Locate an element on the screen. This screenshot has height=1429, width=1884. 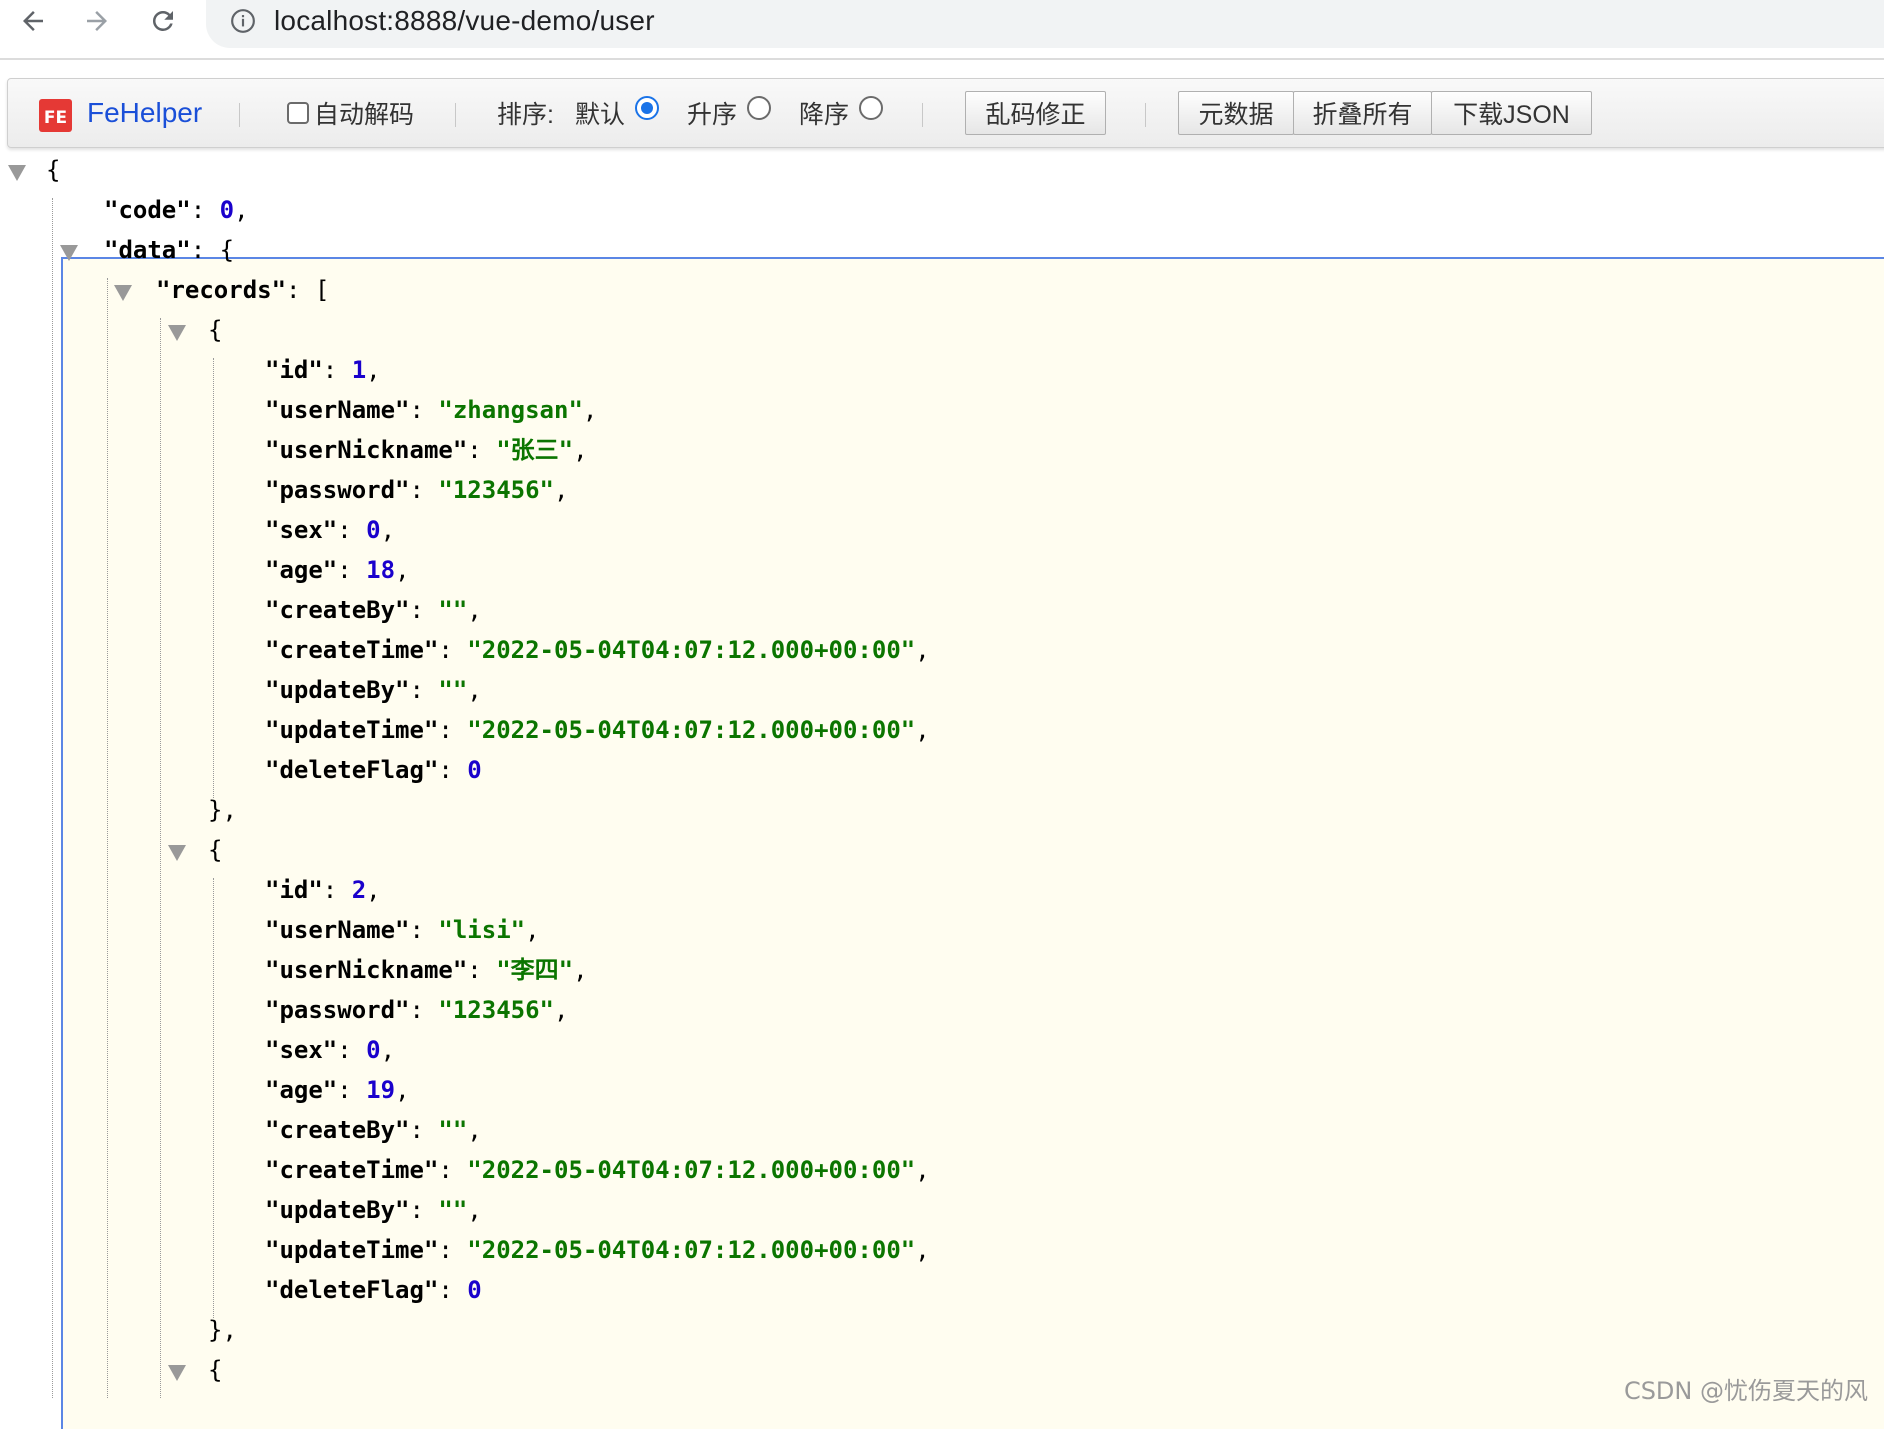
sort-desc-radio is located at coordinates (871, 108).